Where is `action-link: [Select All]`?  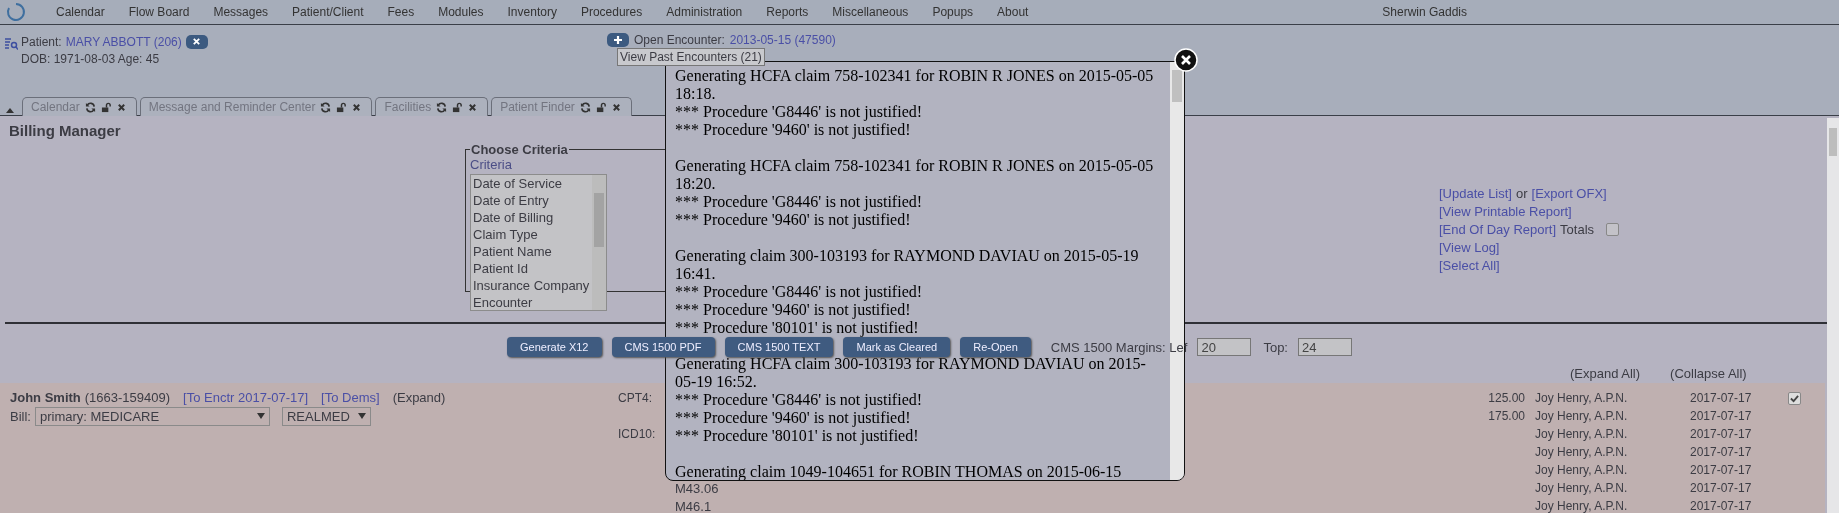 action-link: [Select All] is located at coordinates (1469, 265).